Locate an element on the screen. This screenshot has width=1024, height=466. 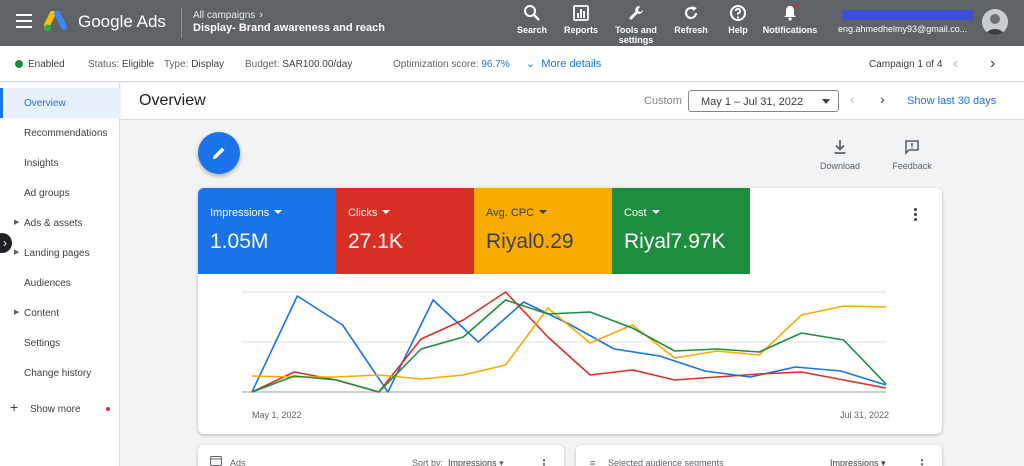
optimization-score: Optimization score: 96.7% is located at coordinates (451, 64).